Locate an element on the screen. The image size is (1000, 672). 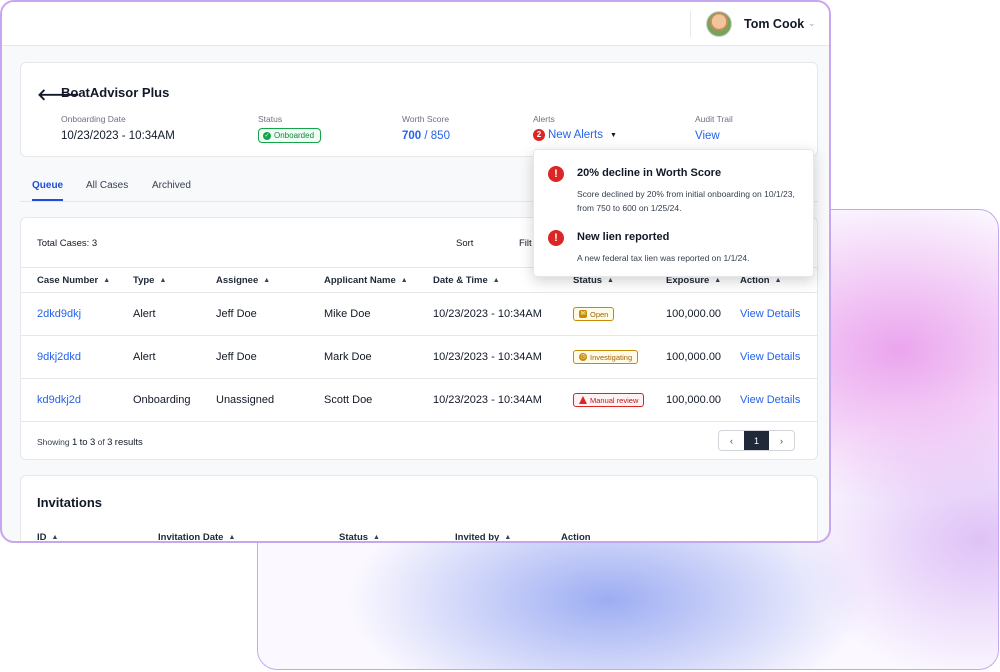
onboarding-date-label: Onboarding Date is located at coordinates (93, 119).